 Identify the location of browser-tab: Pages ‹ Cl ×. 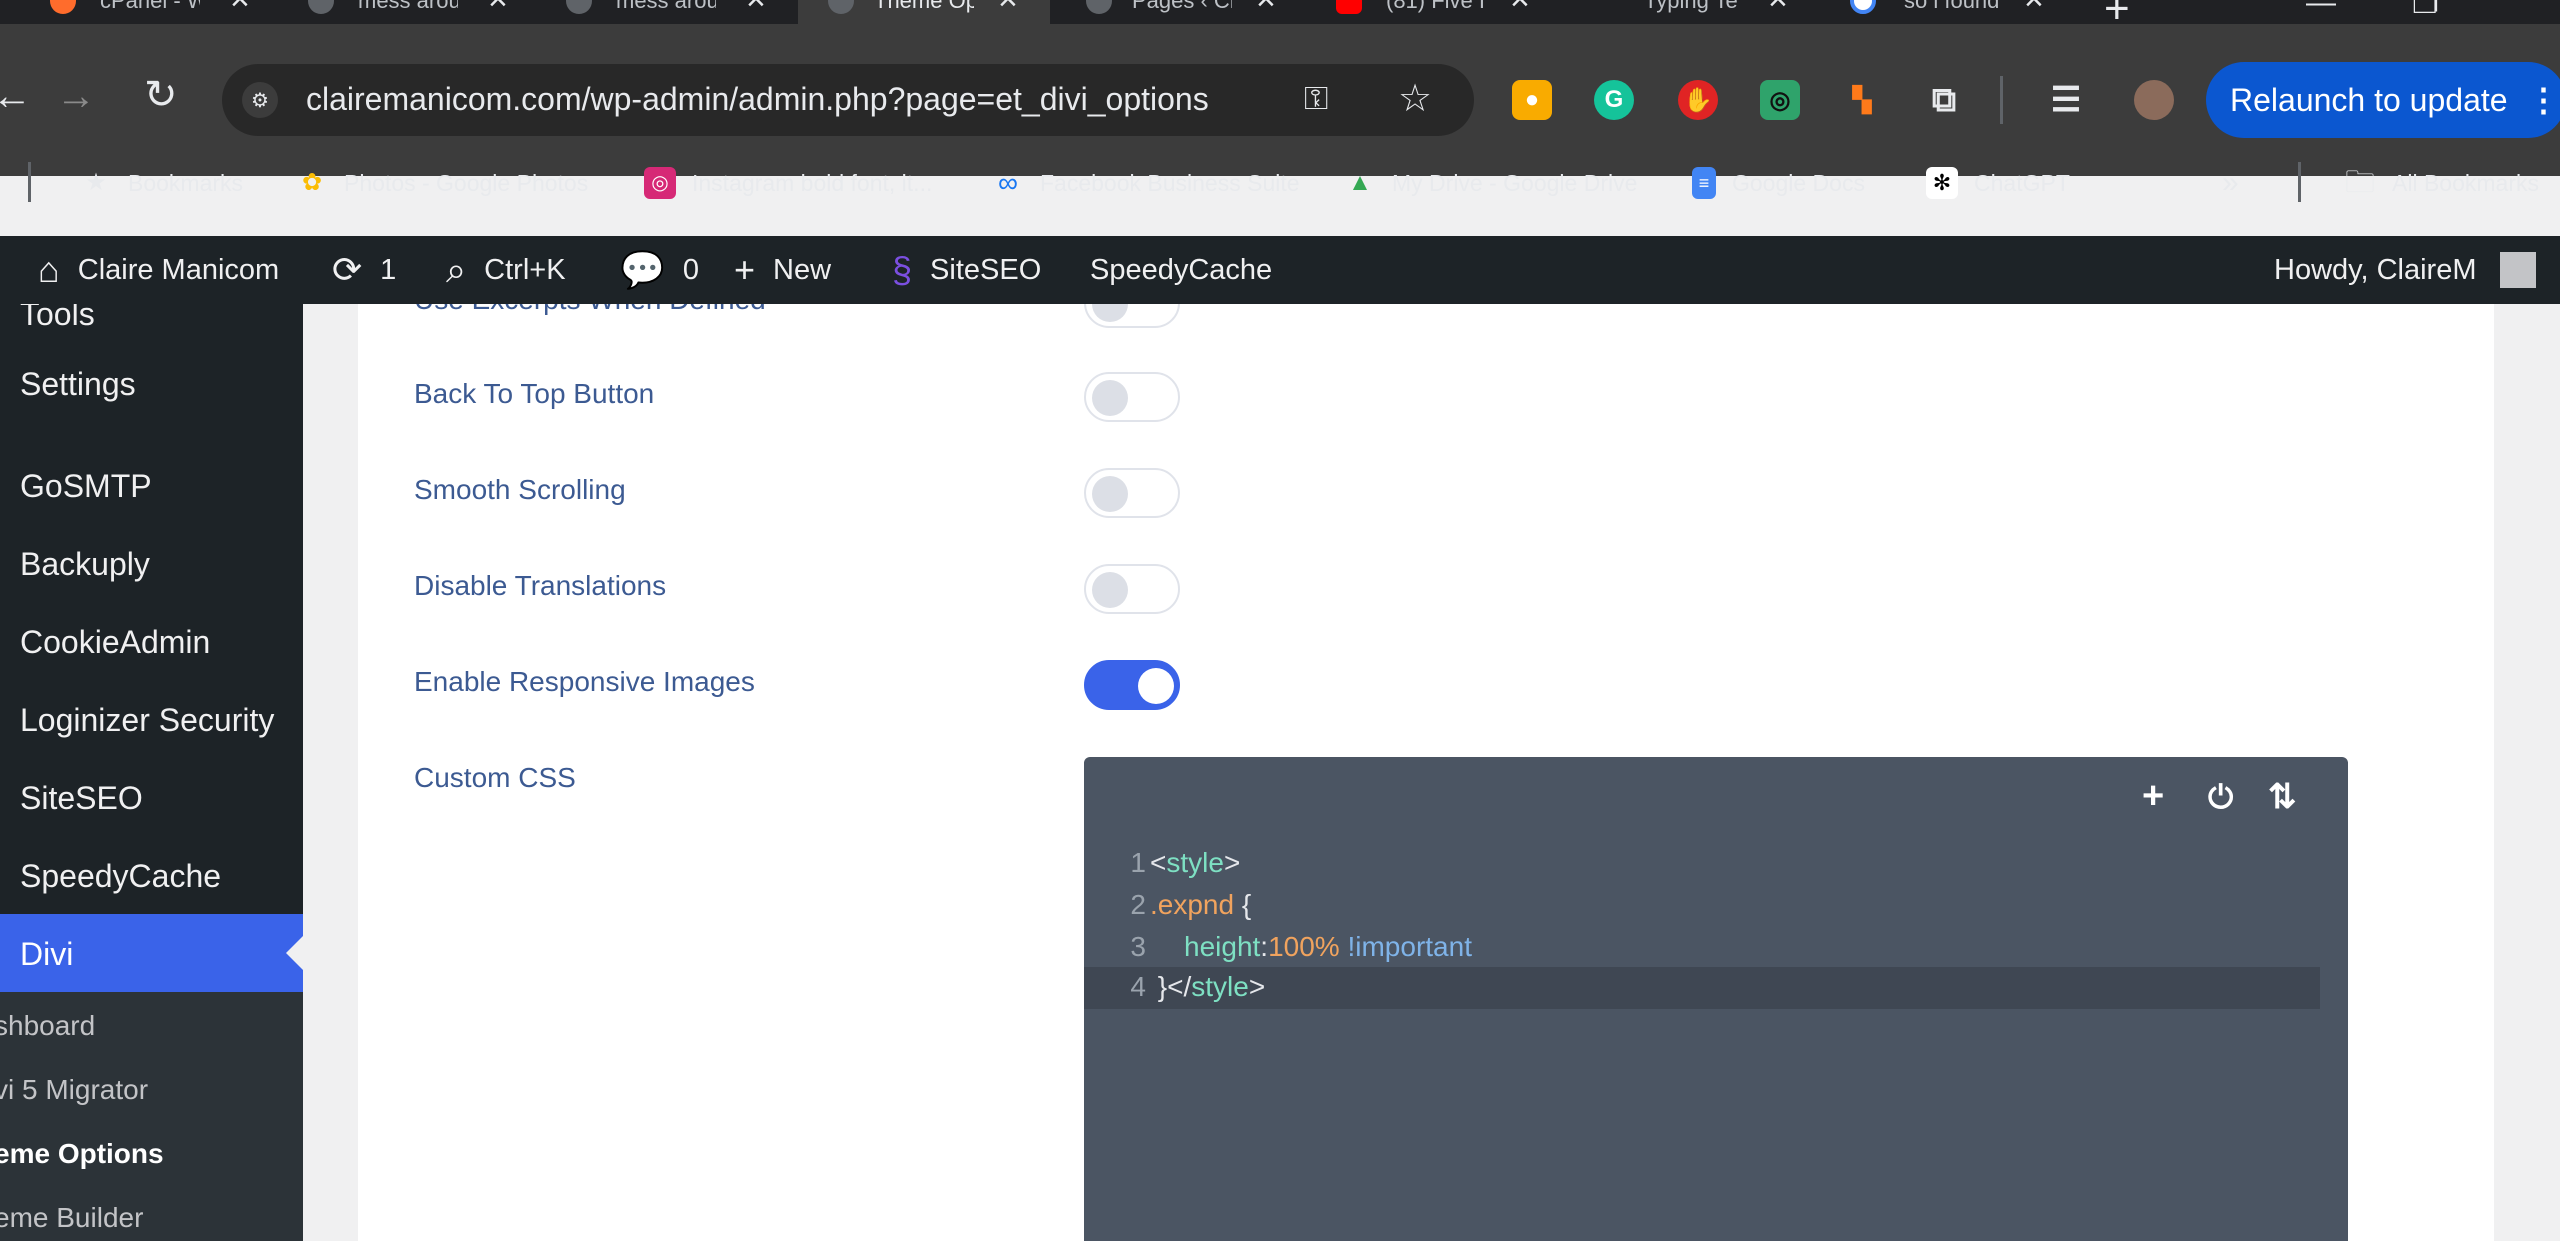
(1181, 12).